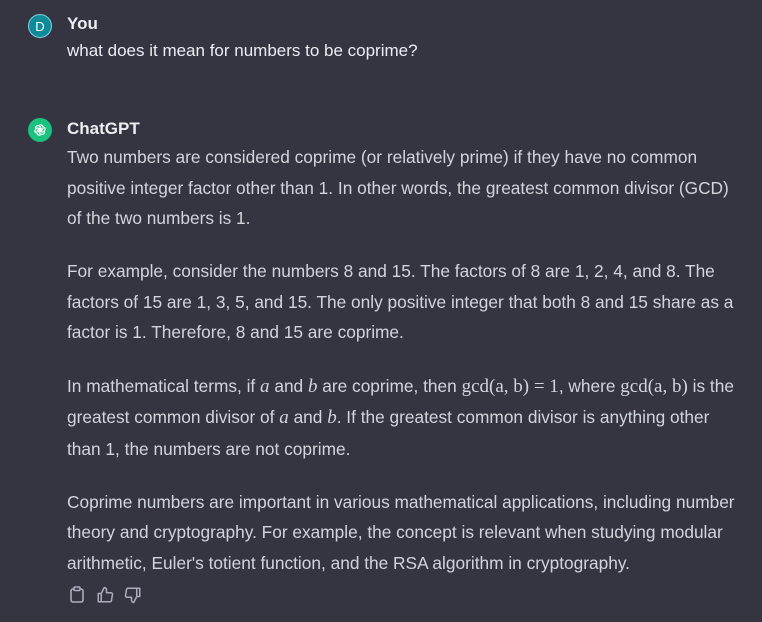 The height and width of the screenshot is (622, 762). Describe the element at coordinates (589, 385) in the screenshot. I see `text-run: , where` at that location.